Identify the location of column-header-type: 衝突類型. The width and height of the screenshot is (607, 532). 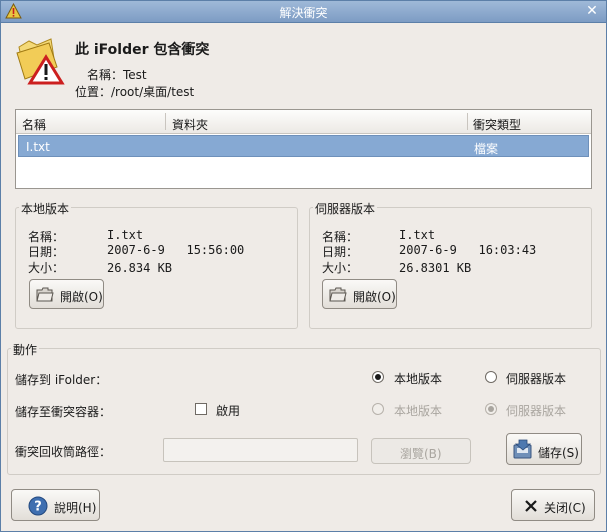
(497, 124).